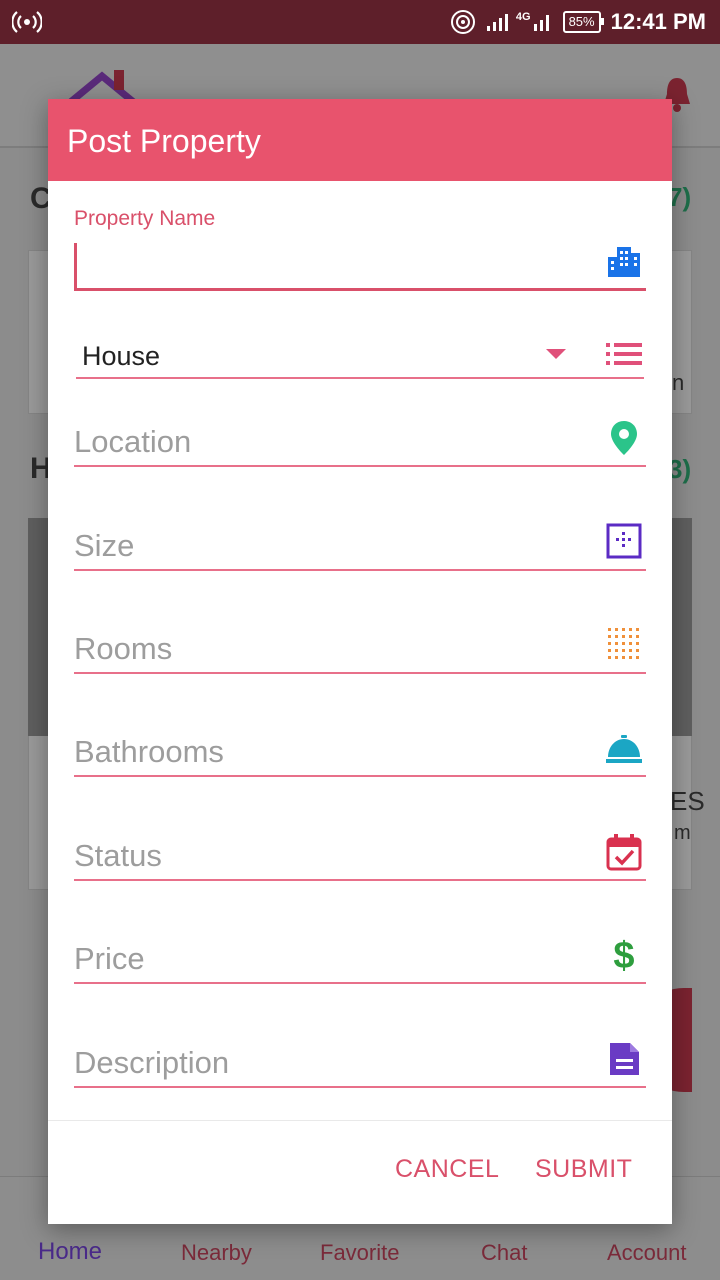 The height and width of the screenshot is (1280, 720). Describe the element at coordinates (556, 354) in the screenshot. I see `dropdown-arrow-icon` at that location.